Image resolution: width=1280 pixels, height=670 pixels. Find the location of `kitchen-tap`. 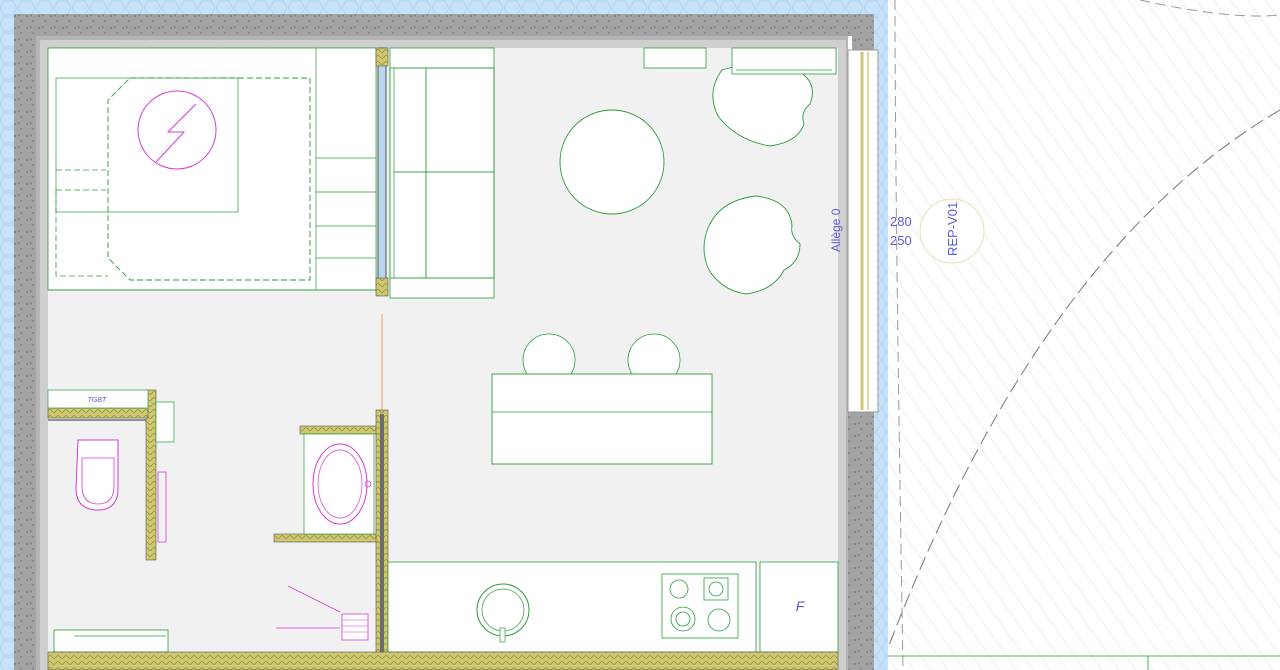

kitchen-tap is located at coordinates (502, 635).